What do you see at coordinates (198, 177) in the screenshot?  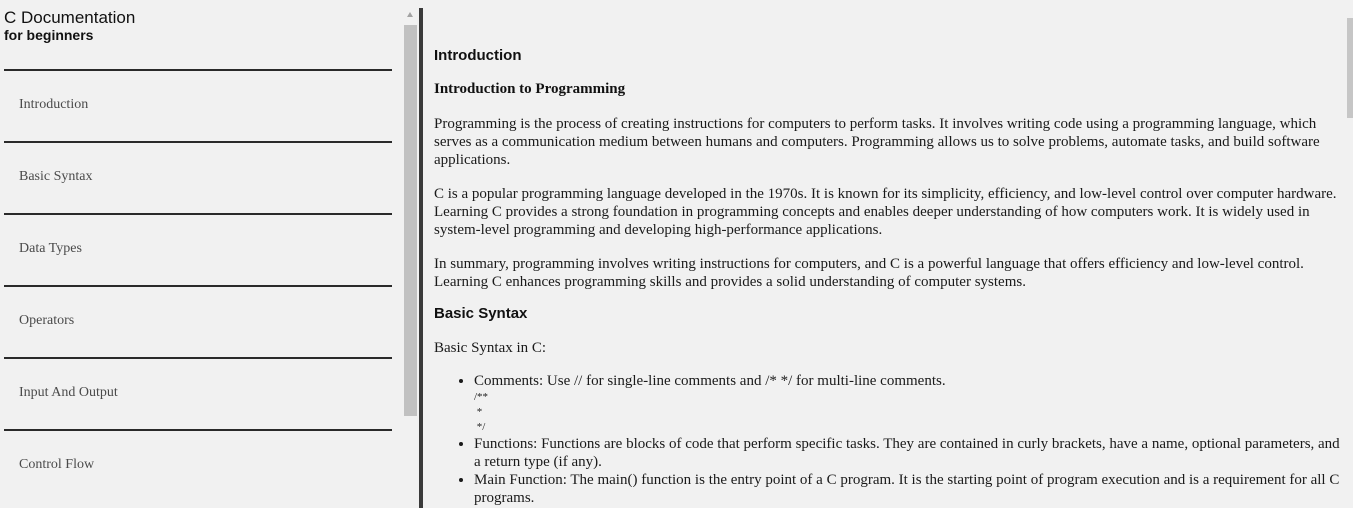 I see `nav-item-basic-syntax: Basic Syntax` at bounding box center [198, 177].